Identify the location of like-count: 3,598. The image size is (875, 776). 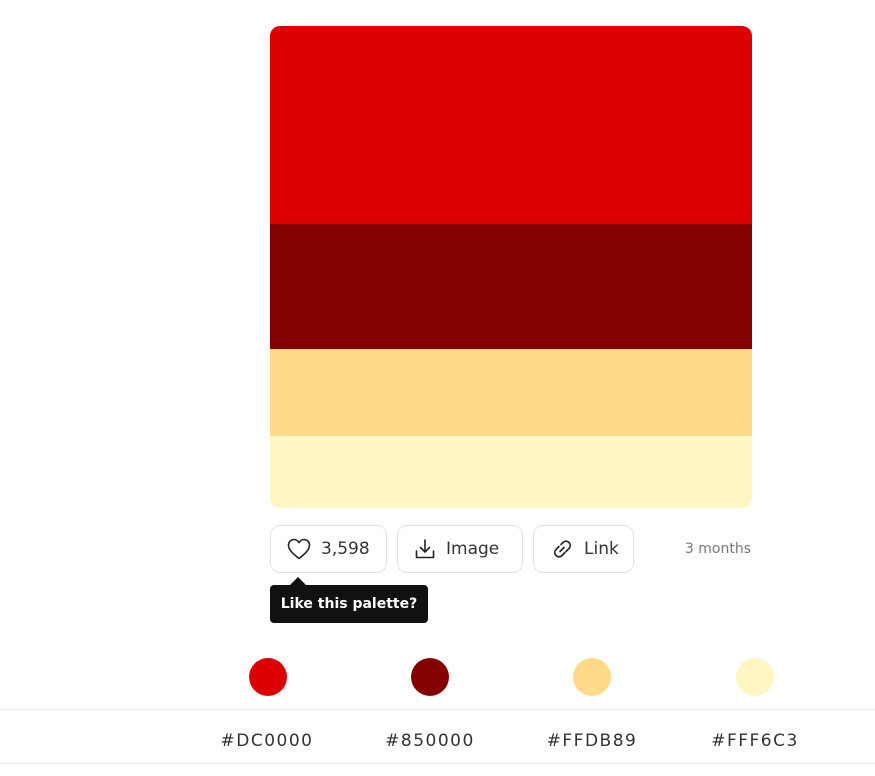
(345, 549).